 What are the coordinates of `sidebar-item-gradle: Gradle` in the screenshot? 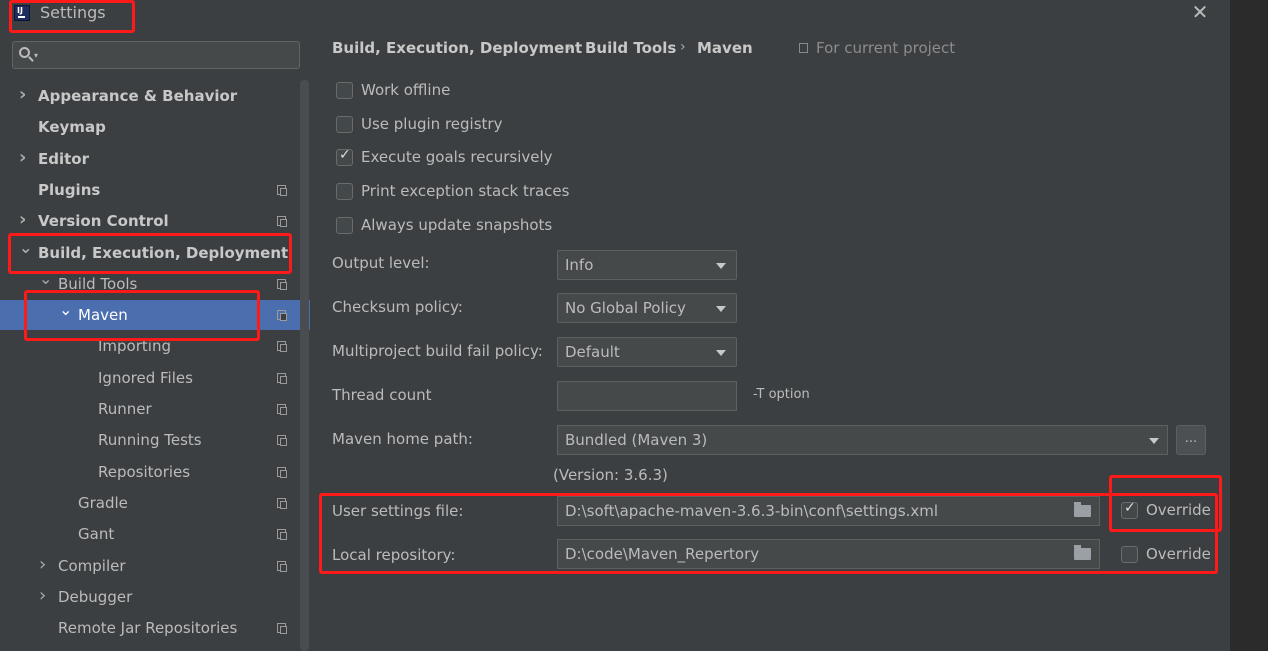 It's located at (150, 503).